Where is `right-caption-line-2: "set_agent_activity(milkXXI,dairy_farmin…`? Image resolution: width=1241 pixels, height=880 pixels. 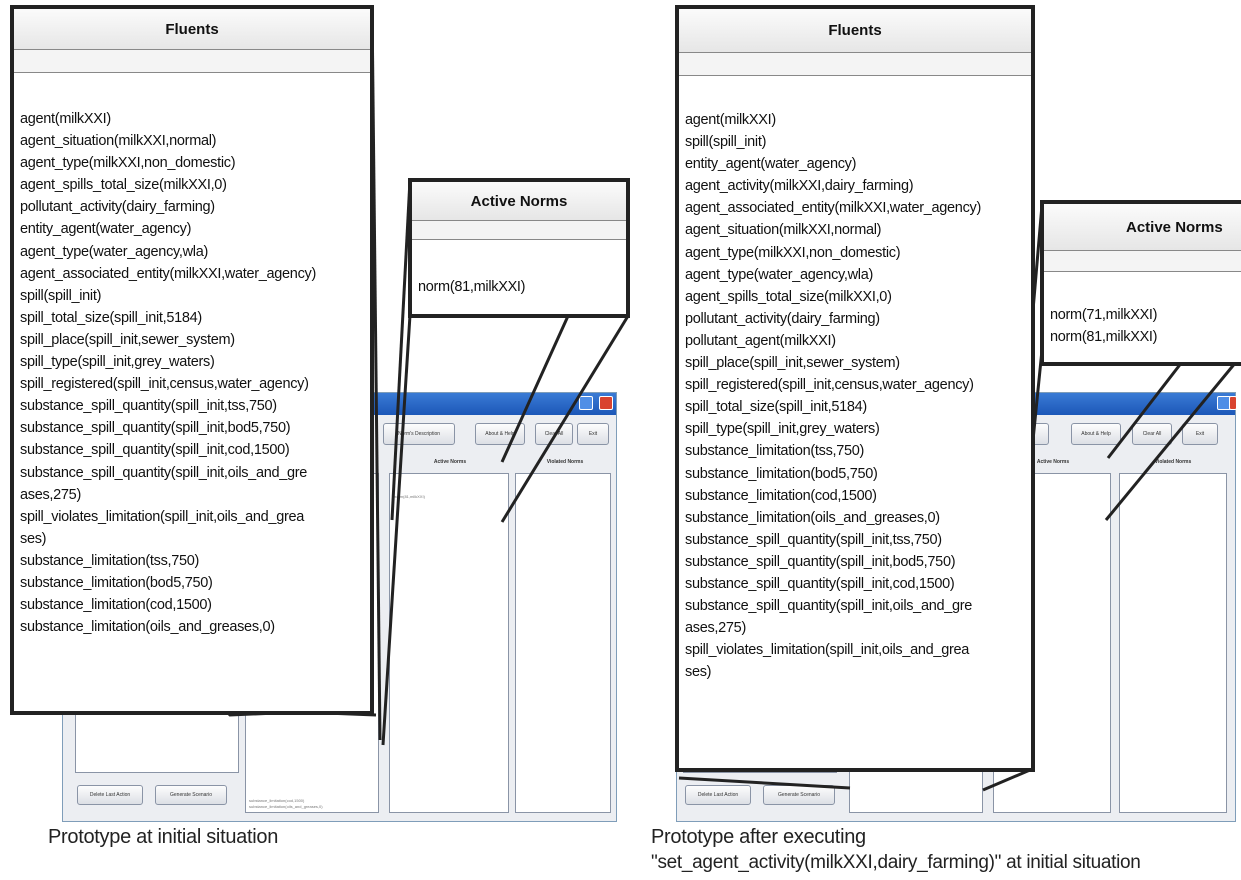
right-caption-line-2: "set_agent_activity(milkXXI,dairy_farmin… is located at coordinates (896, 862).